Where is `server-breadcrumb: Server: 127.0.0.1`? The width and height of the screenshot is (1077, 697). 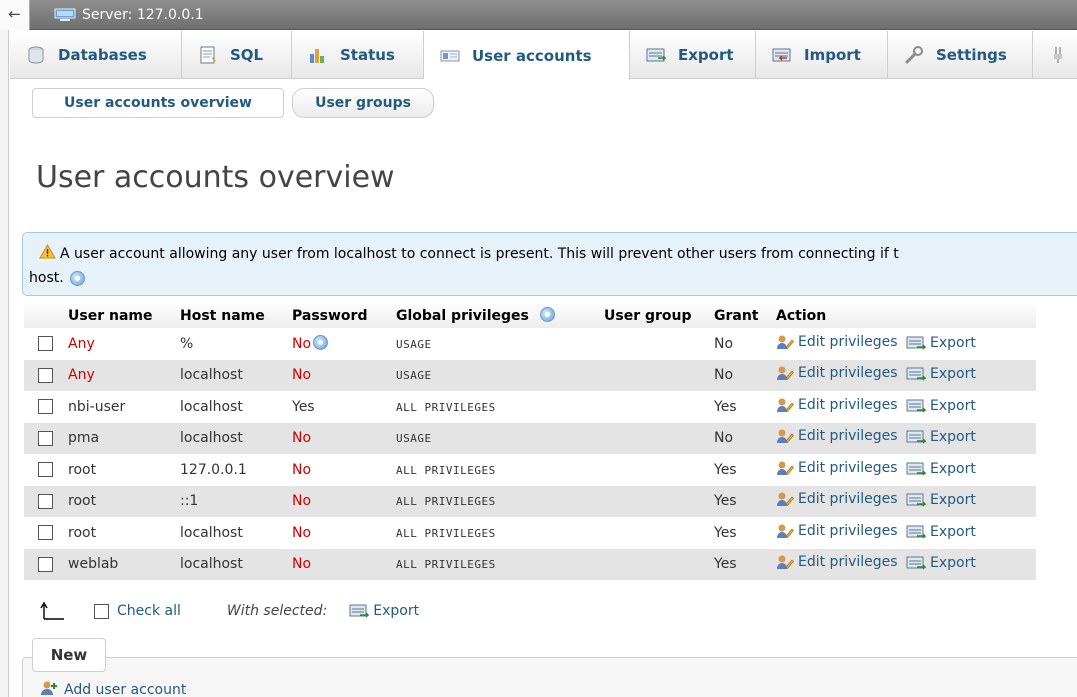 server-breadcrumb: Server: 127.0.0.1 is located at coordinates (129, 15).